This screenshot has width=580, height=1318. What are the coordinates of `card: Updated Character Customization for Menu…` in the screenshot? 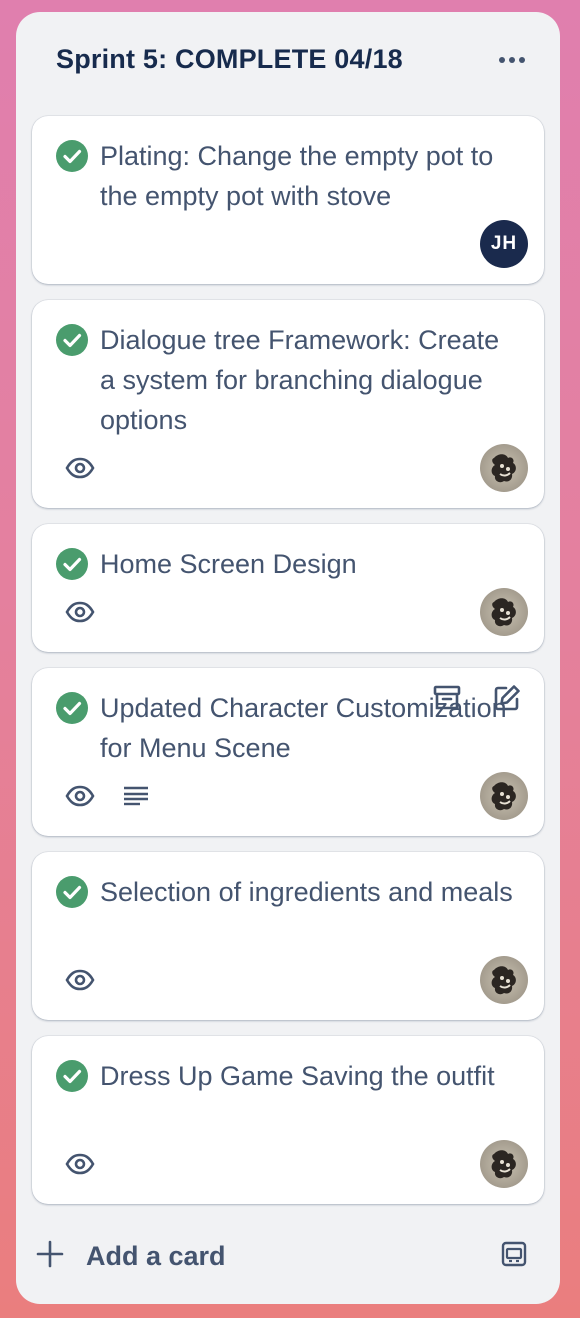 It's located at (288, 752).